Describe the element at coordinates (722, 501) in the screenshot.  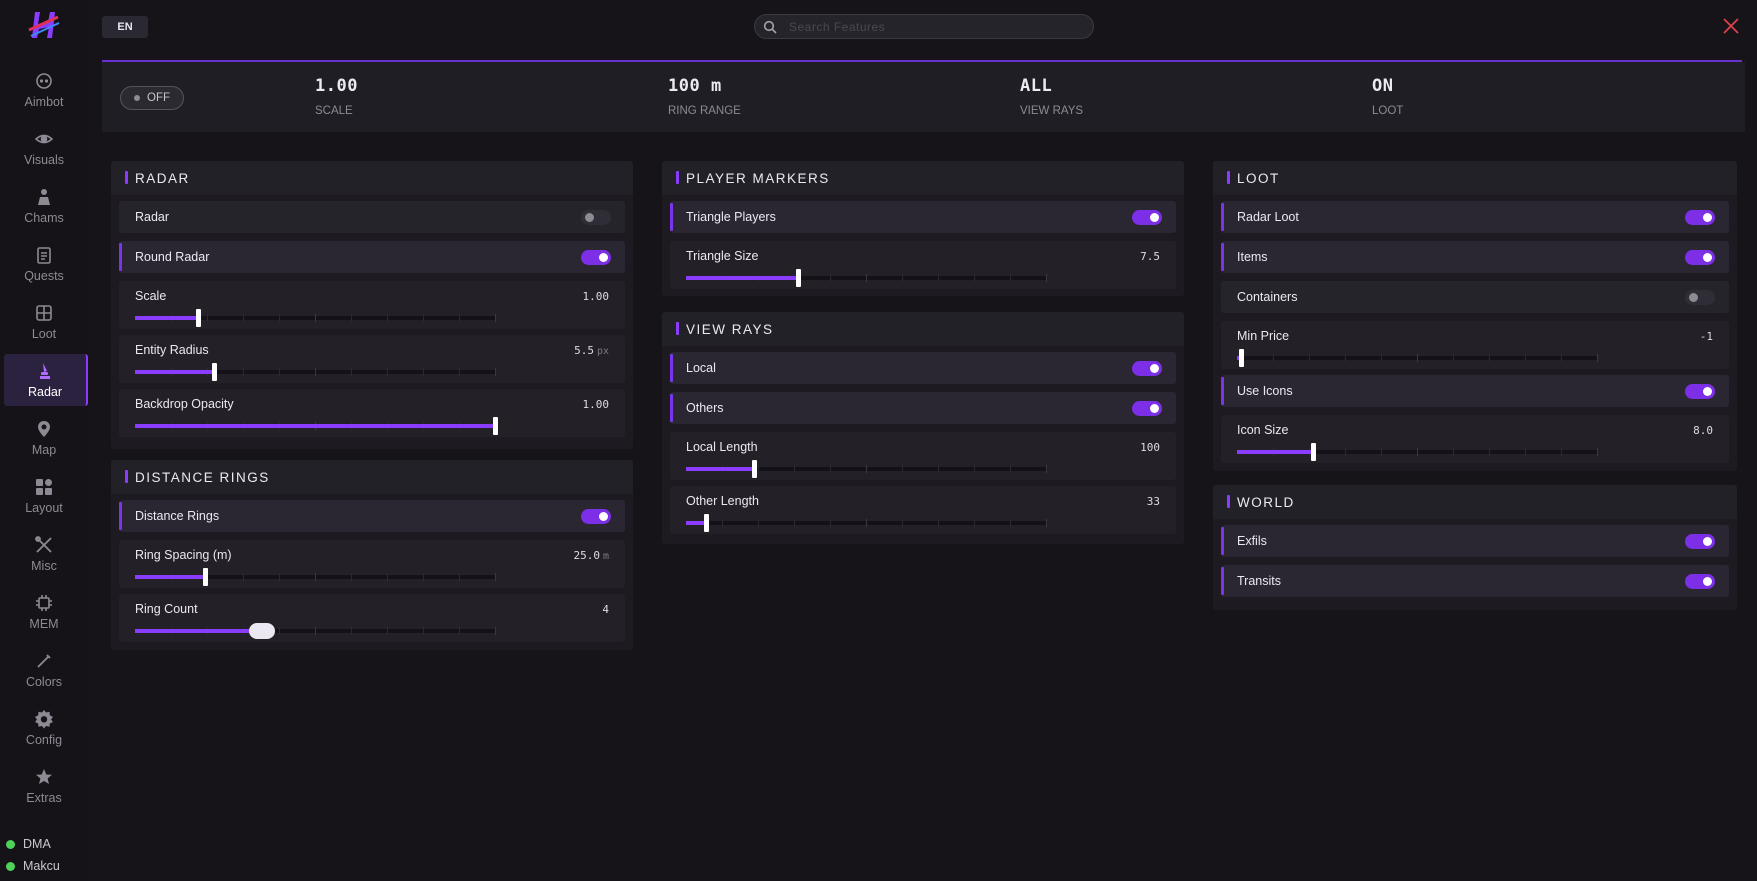
I see `slider-label: Other Length` at that location.